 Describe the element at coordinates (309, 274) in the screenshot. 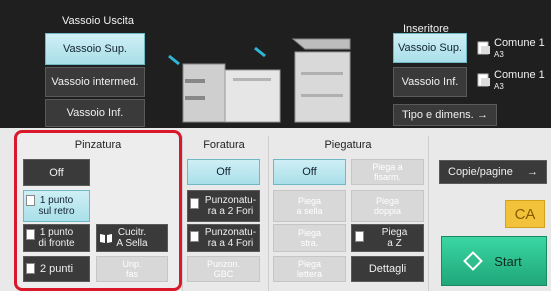

I see `fold-letter-line2: lettera` at that location.